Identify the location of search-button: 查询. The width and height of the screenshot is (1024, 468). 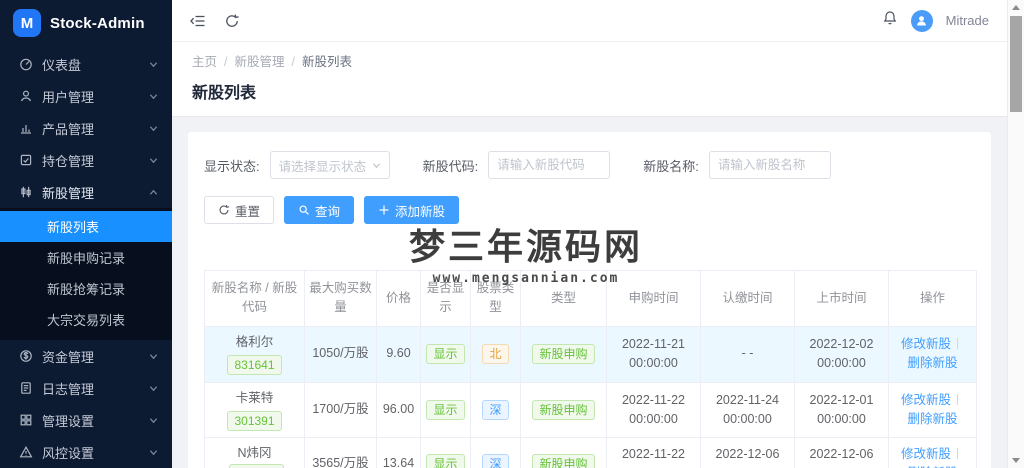
(319, 210).